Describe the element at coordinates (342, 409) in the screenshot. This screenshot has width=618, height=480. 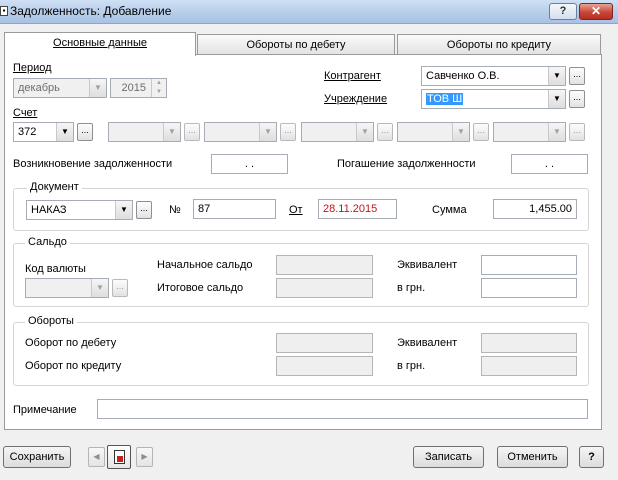
I see `note-field` at that location.